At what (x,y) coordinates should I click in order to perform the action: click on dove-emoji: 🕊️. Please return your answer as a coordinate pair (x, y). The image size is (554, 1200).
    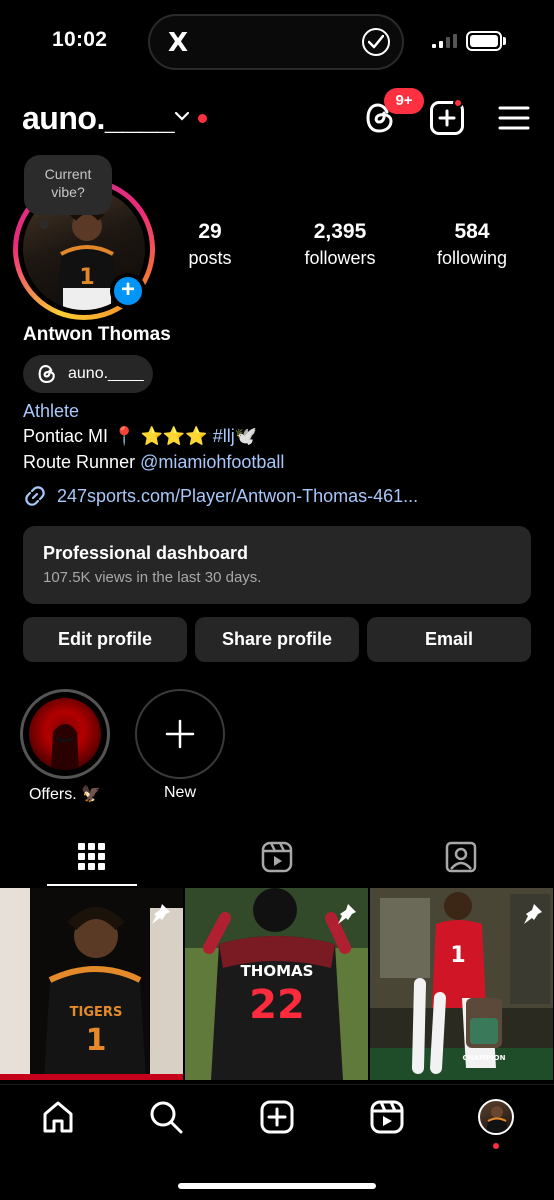
    Looking at the image, I should click on (246, 436).